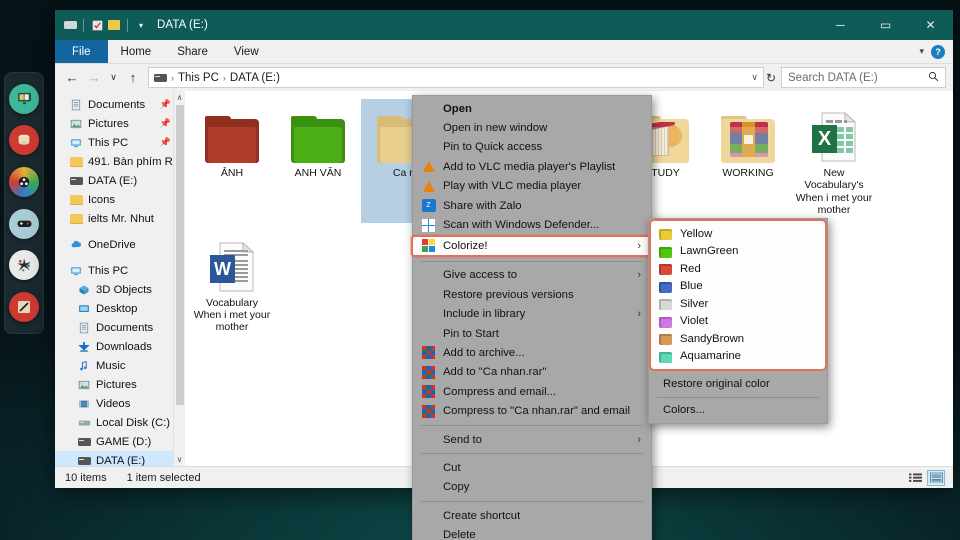 This screenshot has height=540, width=960. I want to click on menu-item-open-in-new-window: Open in new window, so click(532, 127).